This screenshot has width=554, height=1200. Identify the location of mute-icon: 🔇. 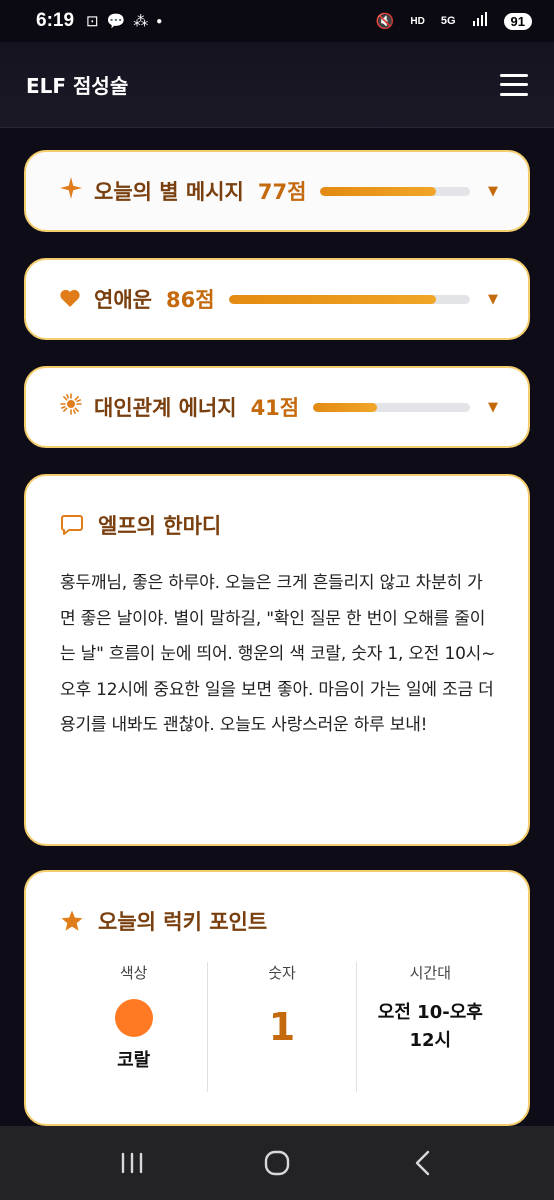
(385, 21).